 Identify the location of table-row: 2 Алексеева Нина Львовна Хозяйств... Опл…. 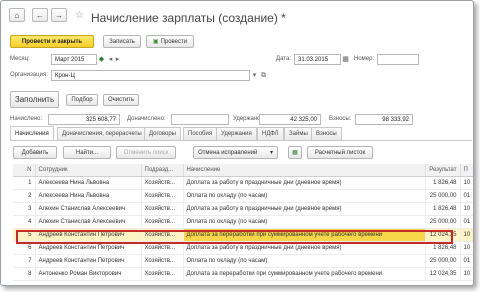
(243, 196).